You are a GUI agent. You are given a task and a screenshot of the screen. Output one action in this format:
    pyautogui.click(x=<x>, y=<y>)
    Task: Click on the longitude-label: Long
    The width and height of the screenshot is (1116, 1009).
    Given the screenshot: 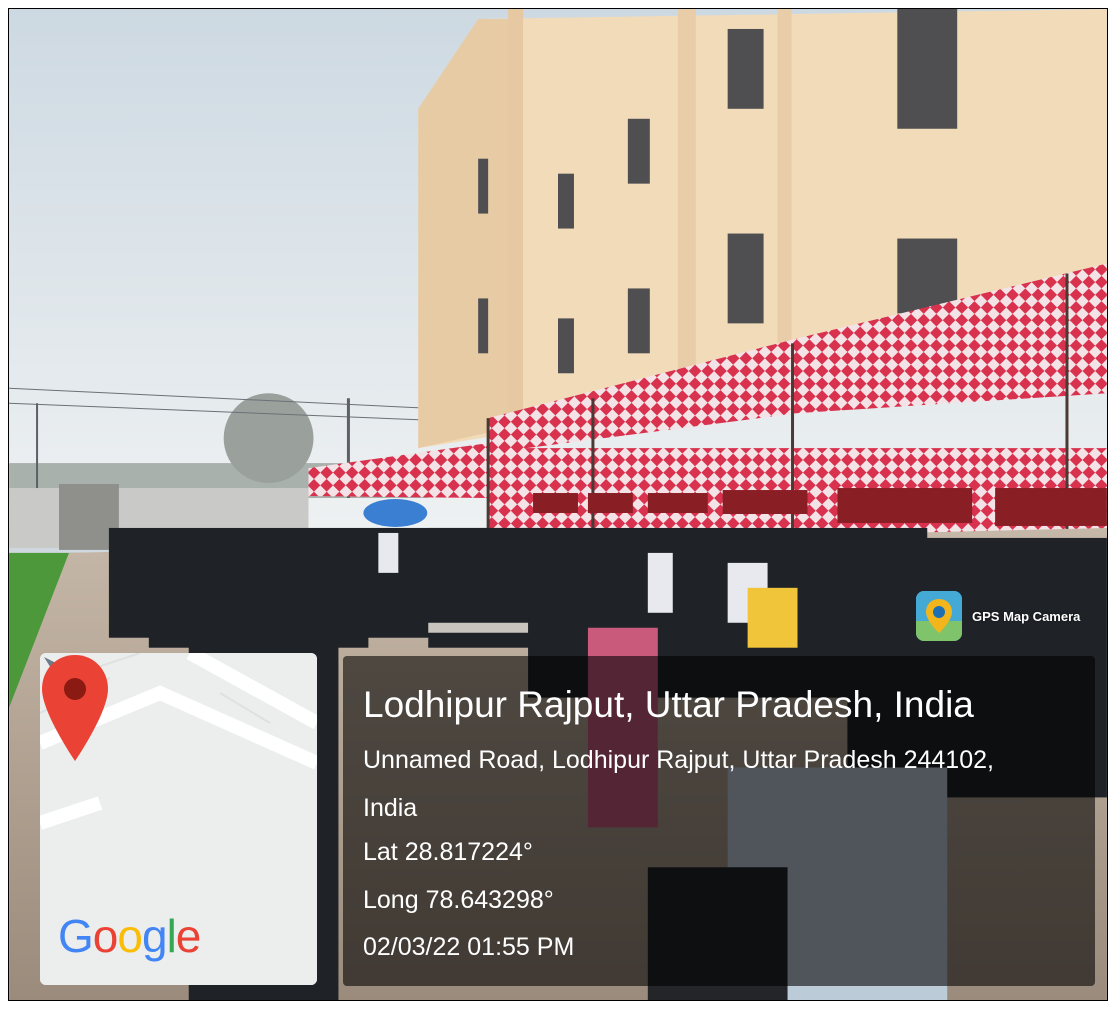 What is the action you would take?
    pyautogui.click(x=391, y=900)
    